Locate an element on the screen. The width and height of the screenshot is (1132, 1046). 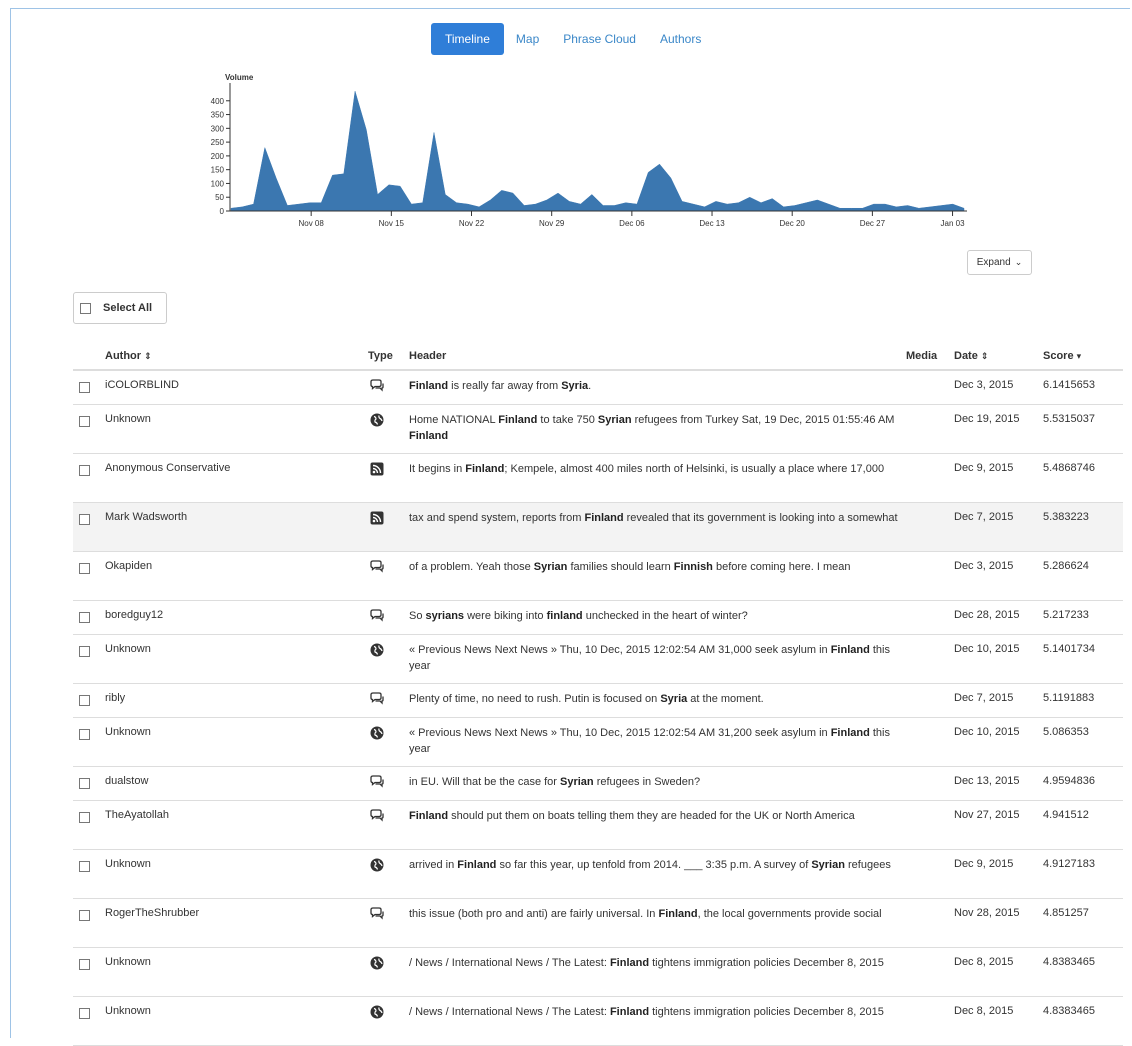
date-cell: Dec 28, 2015 is located at coordinates (987, 615).